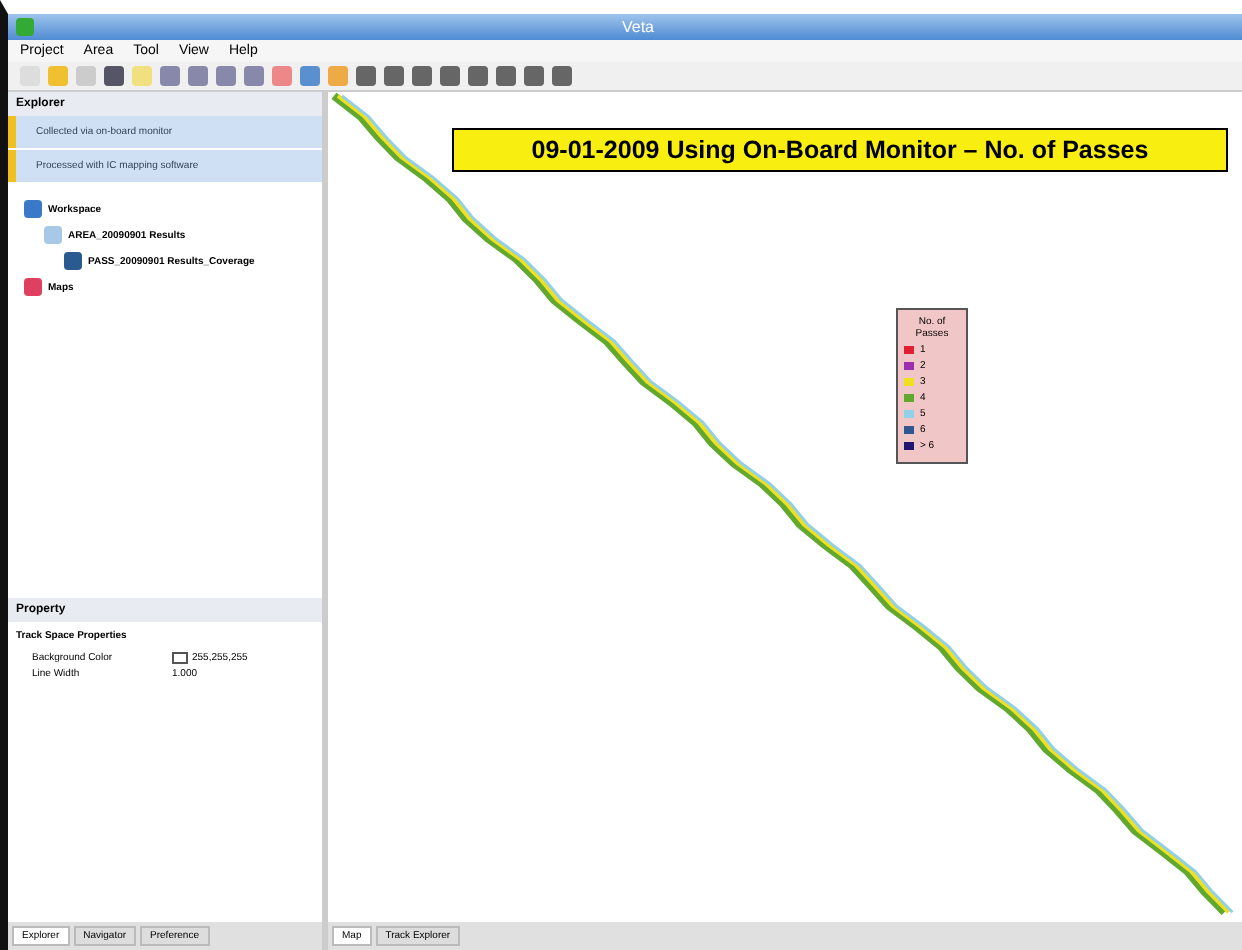 Image resolution: width=1242 pixels, height=950 pixels. I want to click on map-title: 09-01-2009 Using On-Board Monitor – No. of Passes, so click(840, 150).